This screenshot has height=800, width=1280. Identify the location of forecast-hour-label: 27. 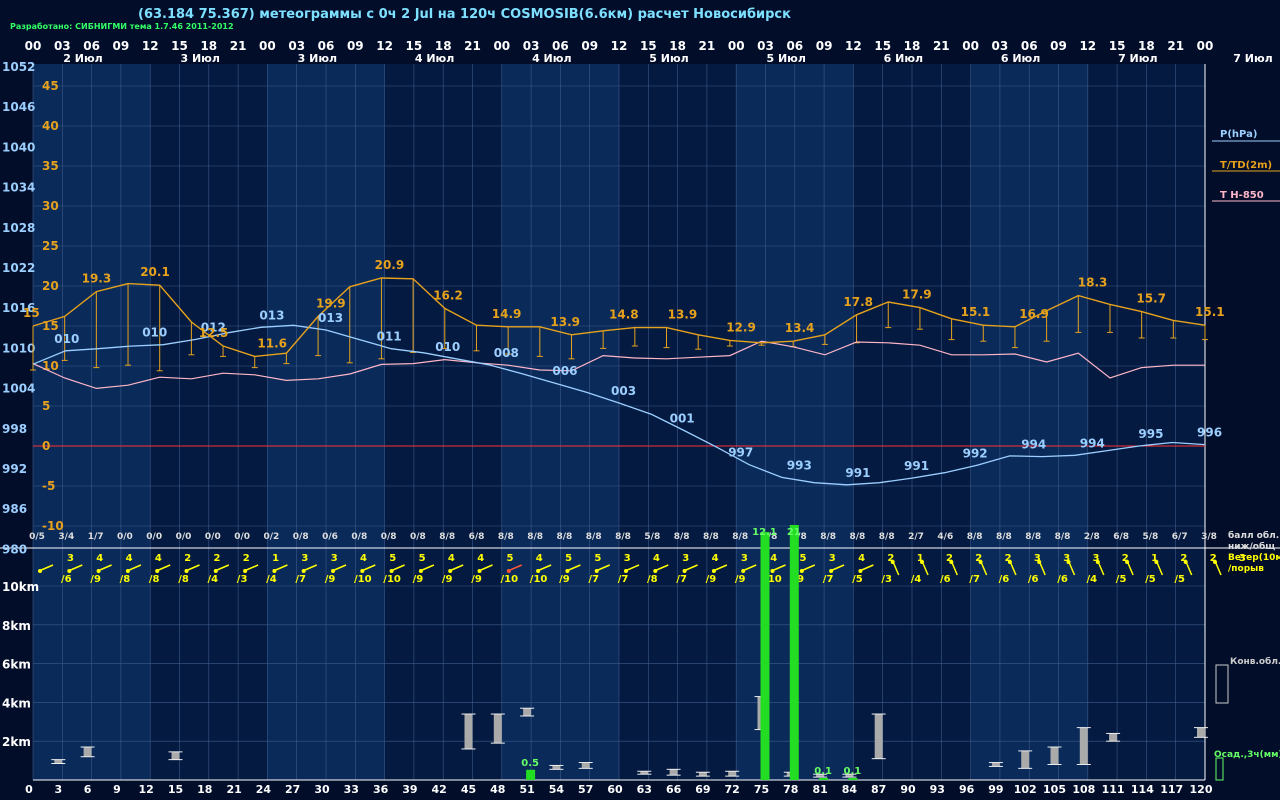
(292, 789).